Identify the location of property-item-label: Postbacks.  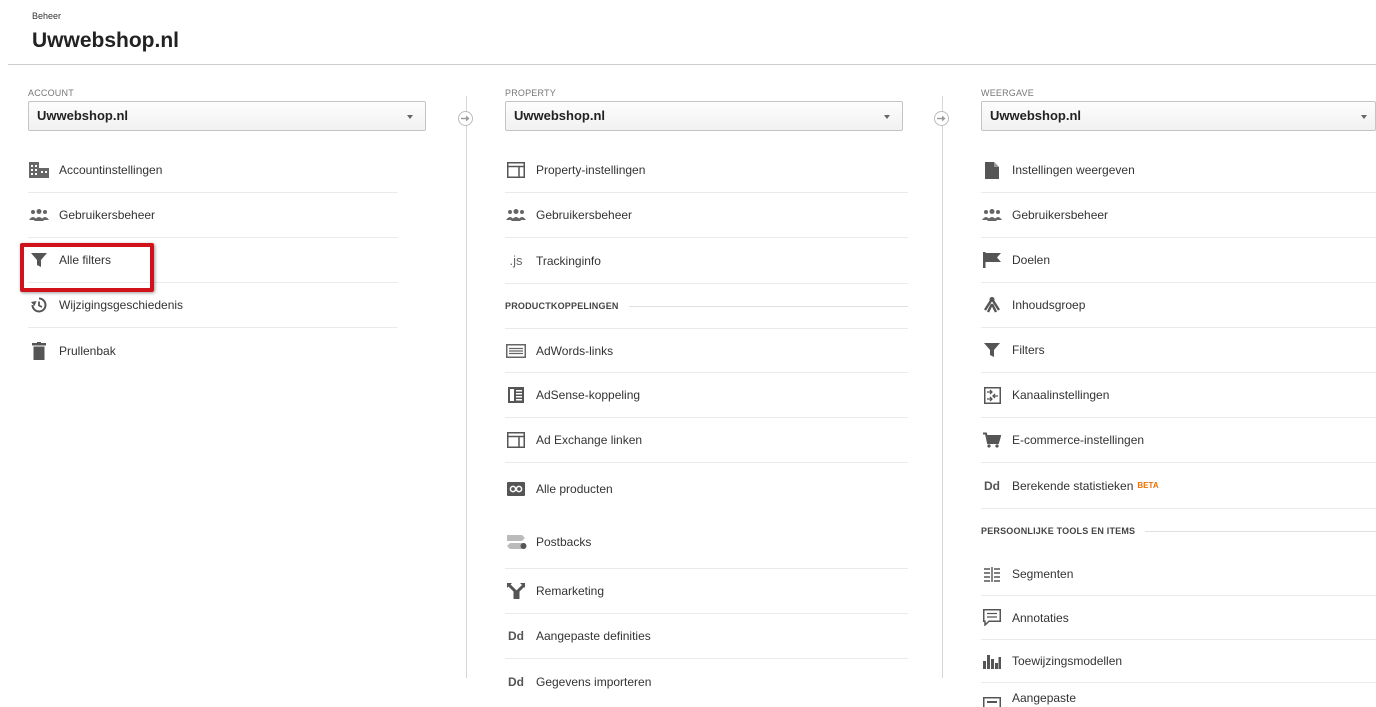
(564, 541).